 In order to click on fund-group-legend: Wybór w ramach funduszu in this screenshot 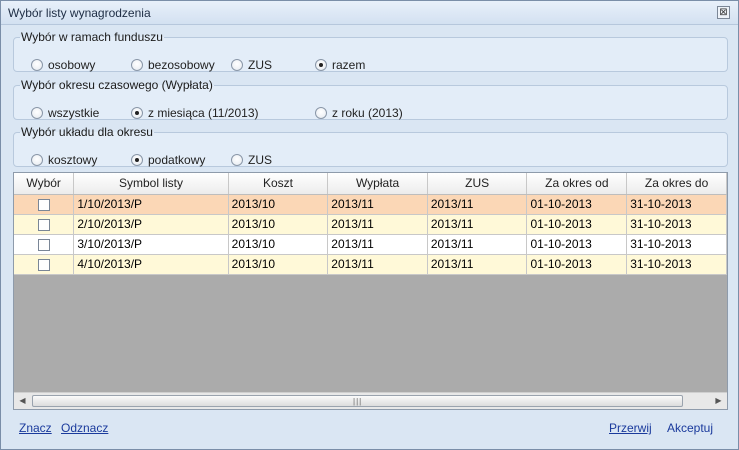, I will do `click(92, 37)`.